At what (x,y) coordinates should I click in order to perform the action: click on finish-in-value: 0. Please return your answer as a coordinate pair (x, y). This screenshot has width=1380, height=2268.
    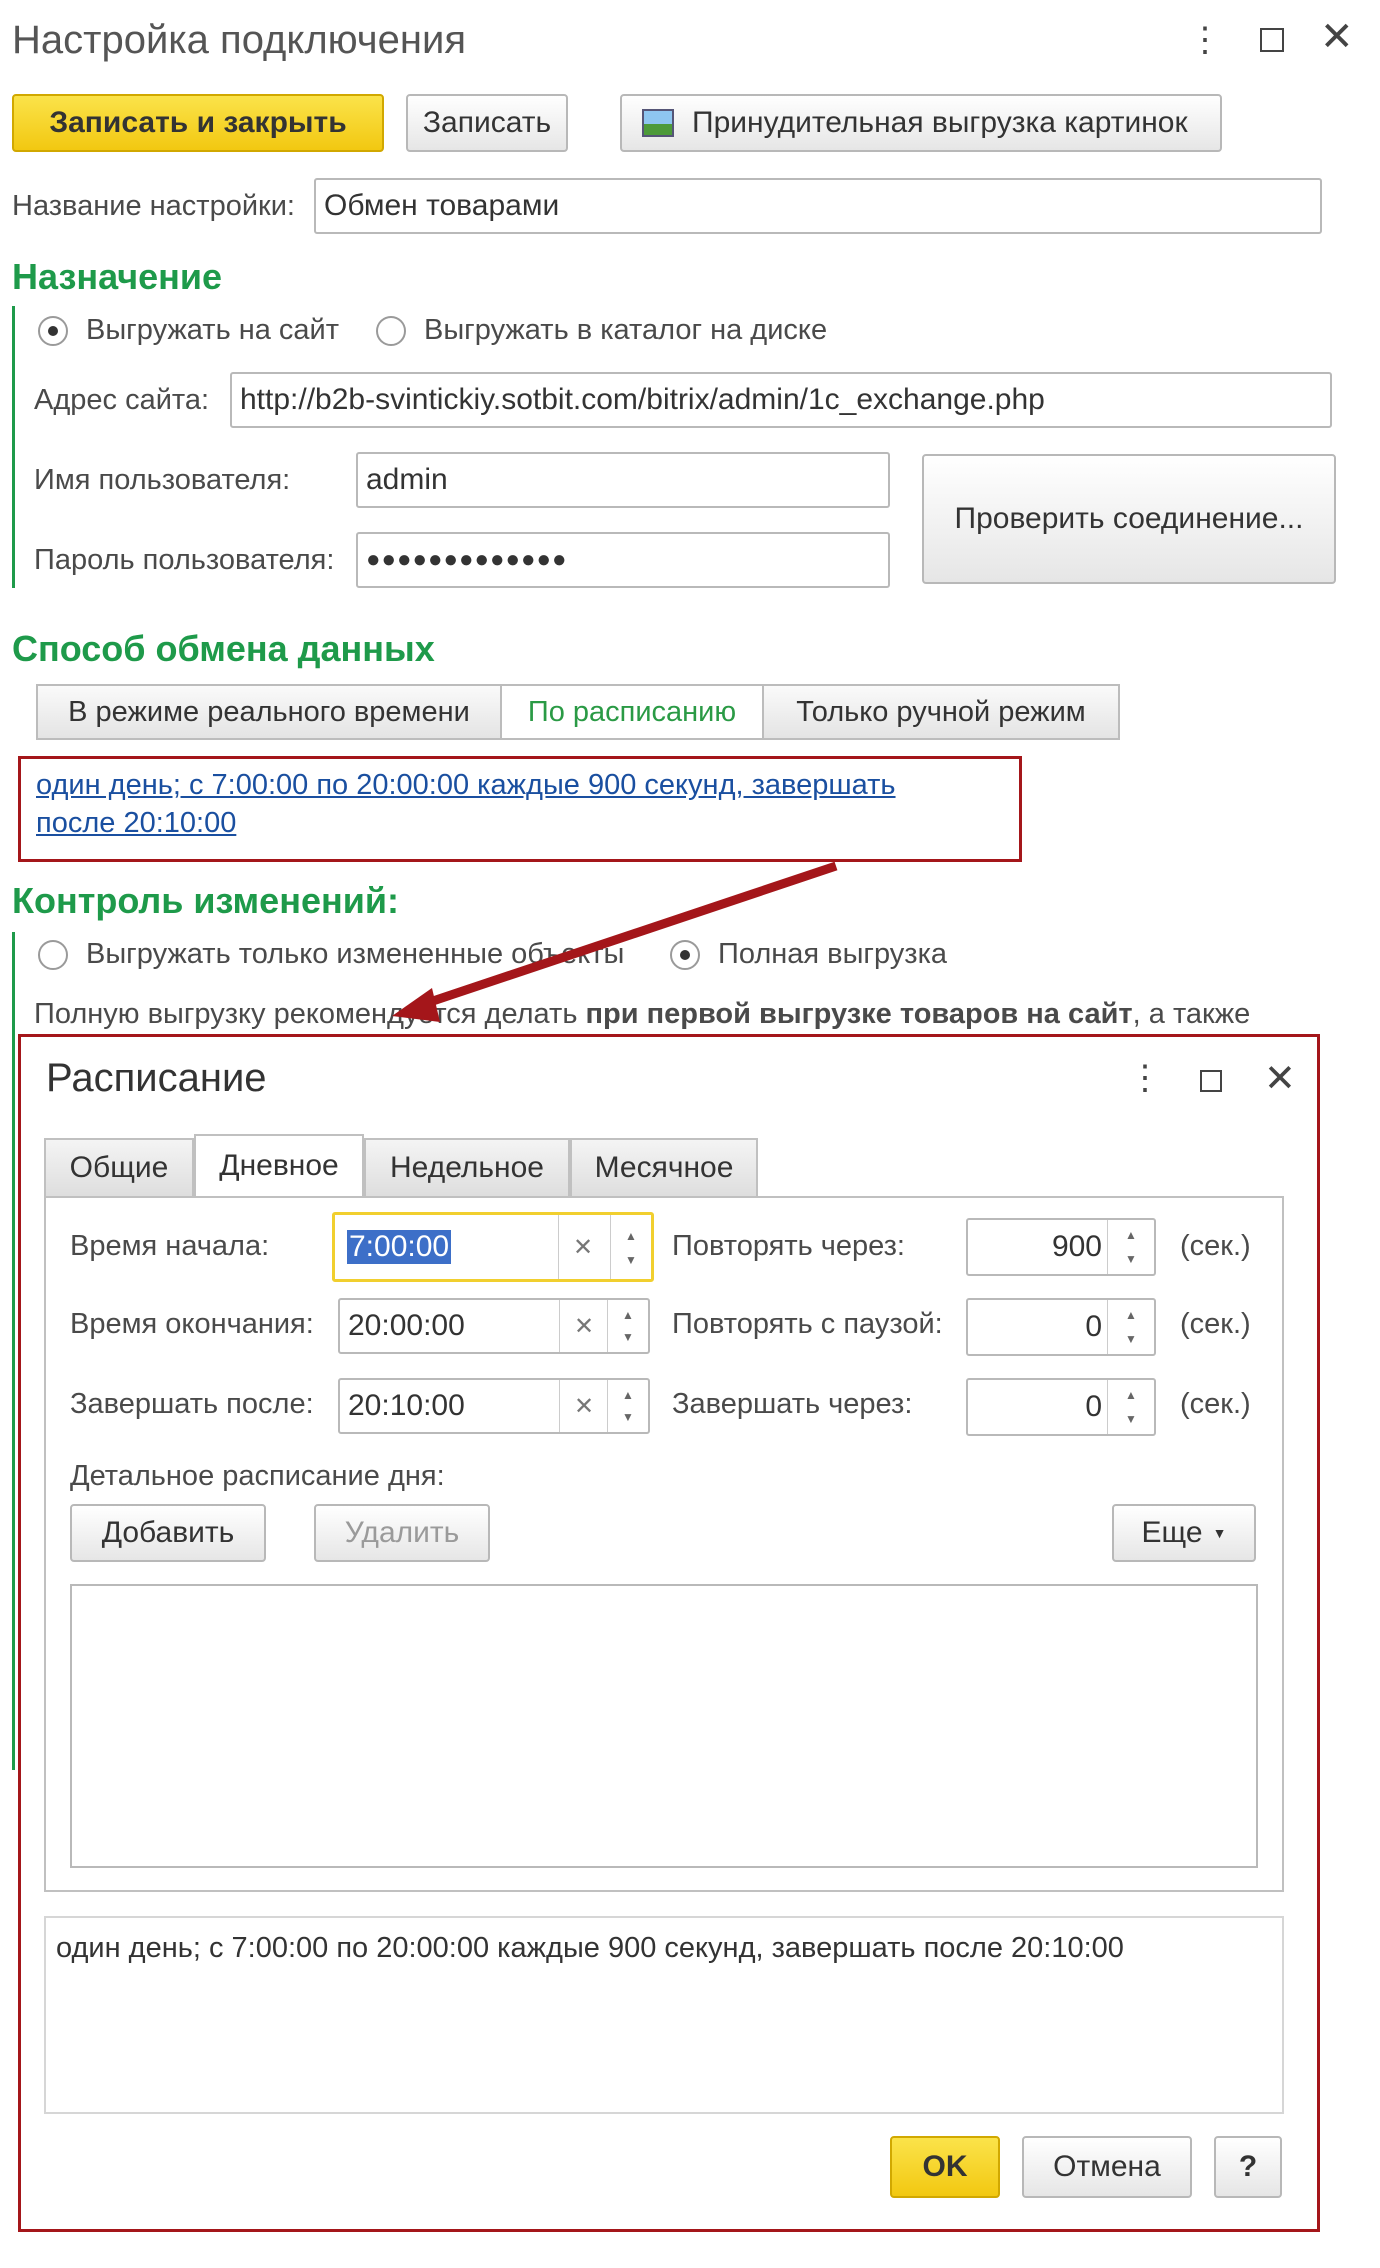
    Looking at the image, I should click on (1093, 1406).